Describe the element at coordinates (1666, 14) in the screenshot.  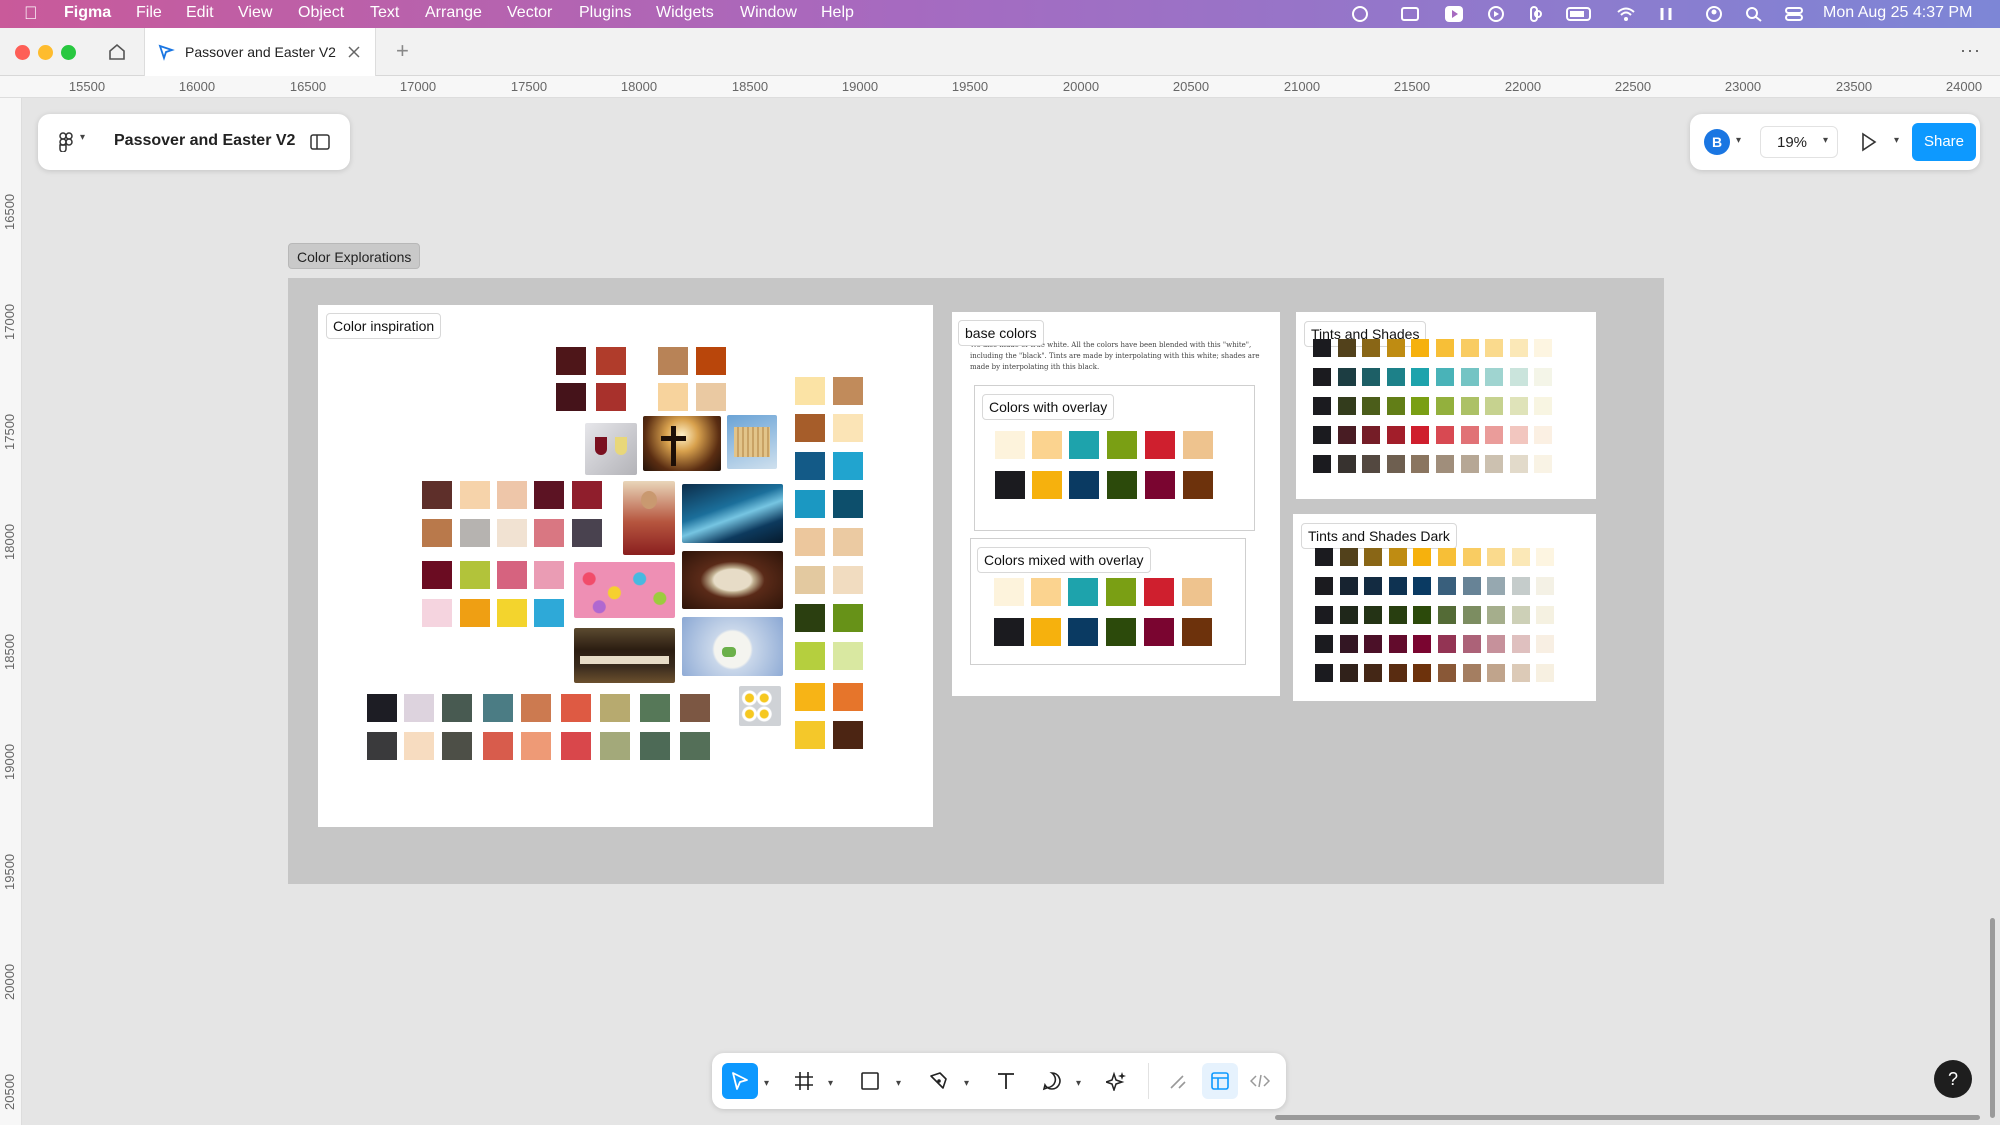
I see `airpods-icon` at that location.